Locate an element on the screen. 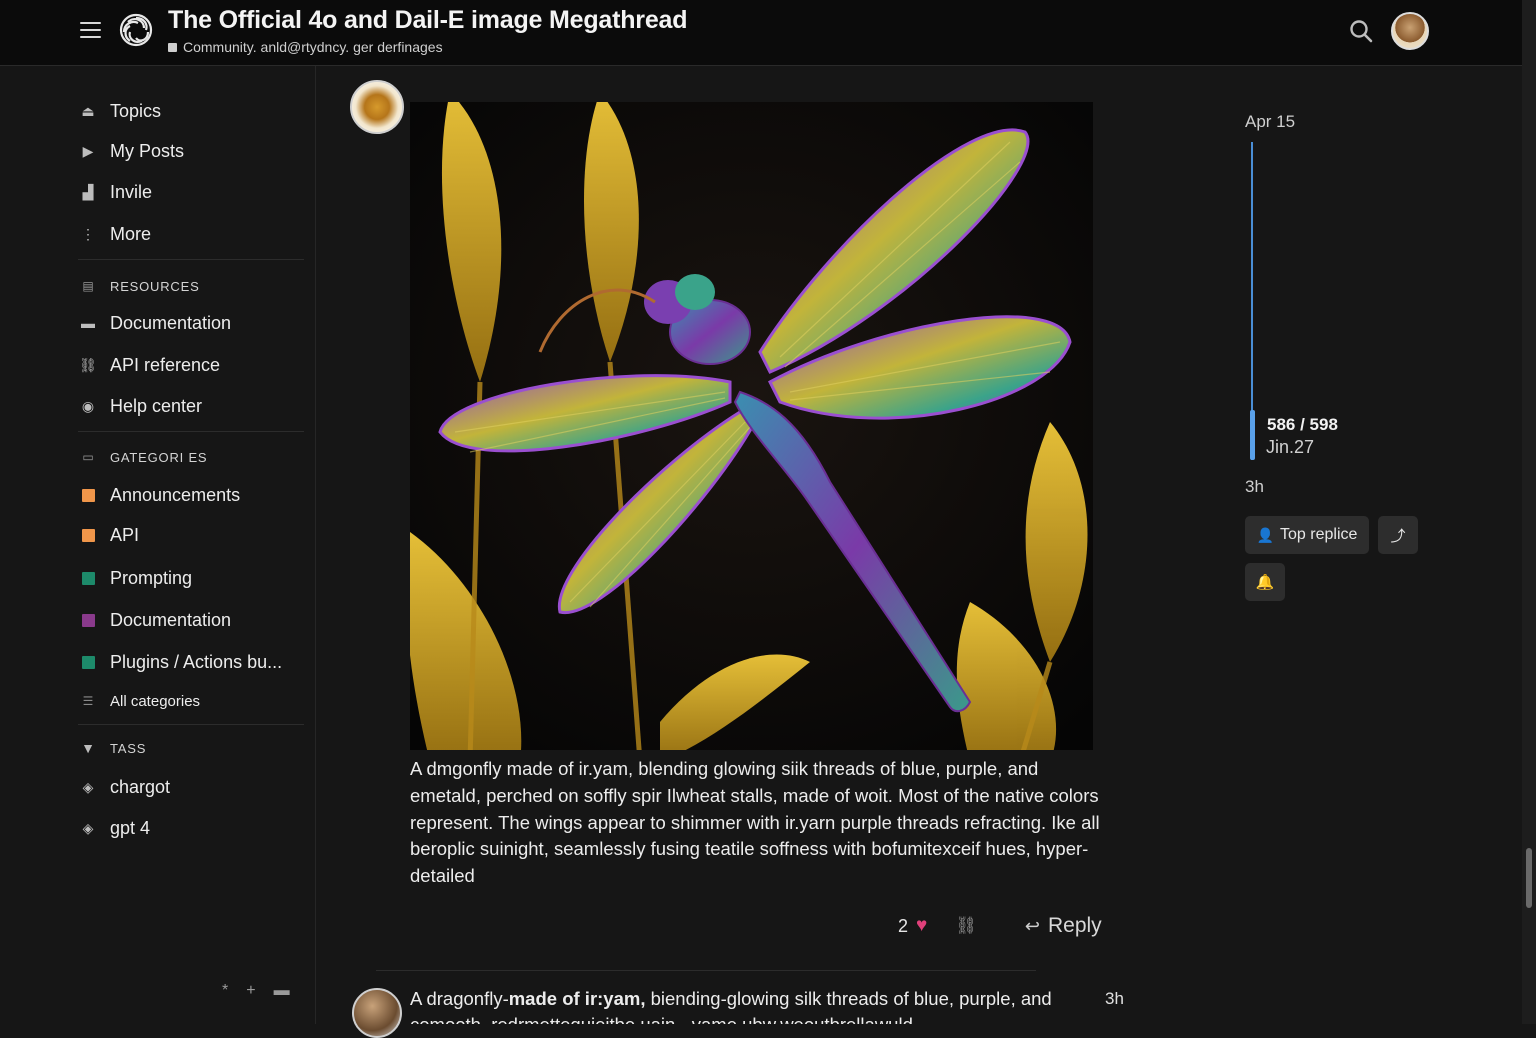 This screenshot has width=1536, height=1038. top-replies-button: 👤 Top replice is located at coordinates (1307, 535).